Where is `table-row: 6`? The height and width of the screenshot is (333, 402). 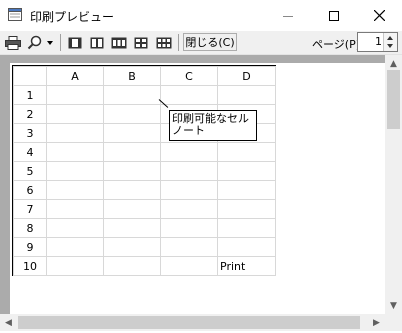 table-row: 6 is located at coordinates (144, 190).